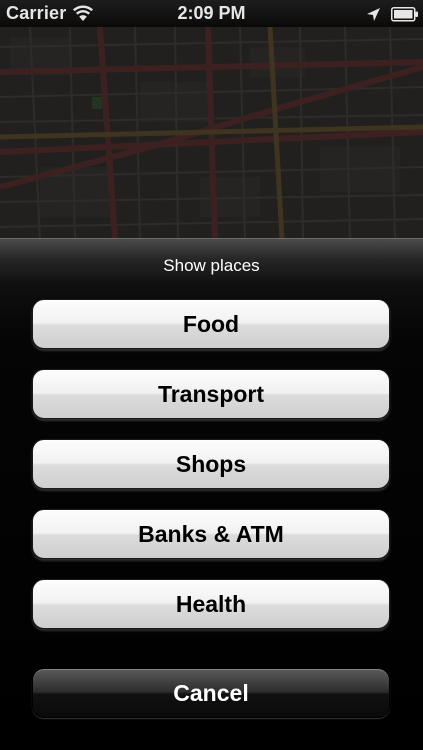 The image size is (423, 750). I want to click on location-arrow-icon, so click(373, 16).